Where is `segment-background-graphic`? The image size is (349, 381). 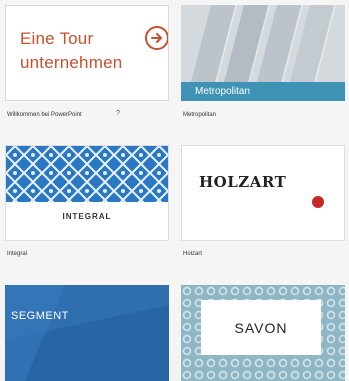
segment-background-graphic is located at coordinates (87, 333).